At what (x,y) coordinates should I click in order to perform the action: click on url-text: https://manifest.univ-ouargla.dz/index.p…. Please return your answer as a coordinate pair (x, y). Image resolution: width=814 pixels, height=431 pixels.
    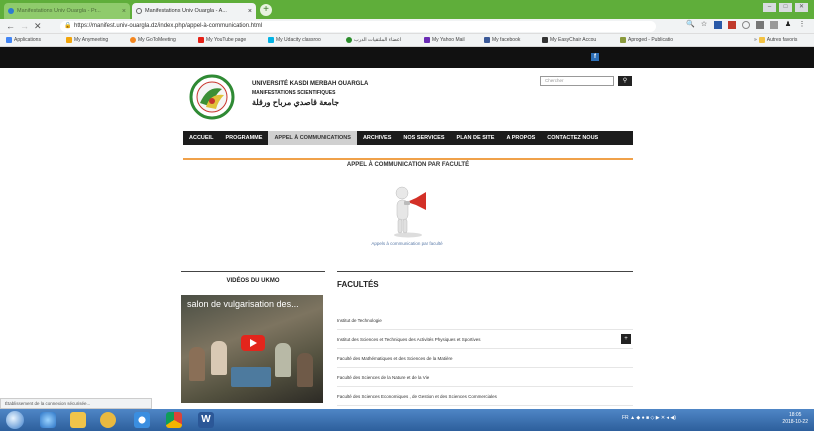
    Looking at the image, I should click on (168, 26).